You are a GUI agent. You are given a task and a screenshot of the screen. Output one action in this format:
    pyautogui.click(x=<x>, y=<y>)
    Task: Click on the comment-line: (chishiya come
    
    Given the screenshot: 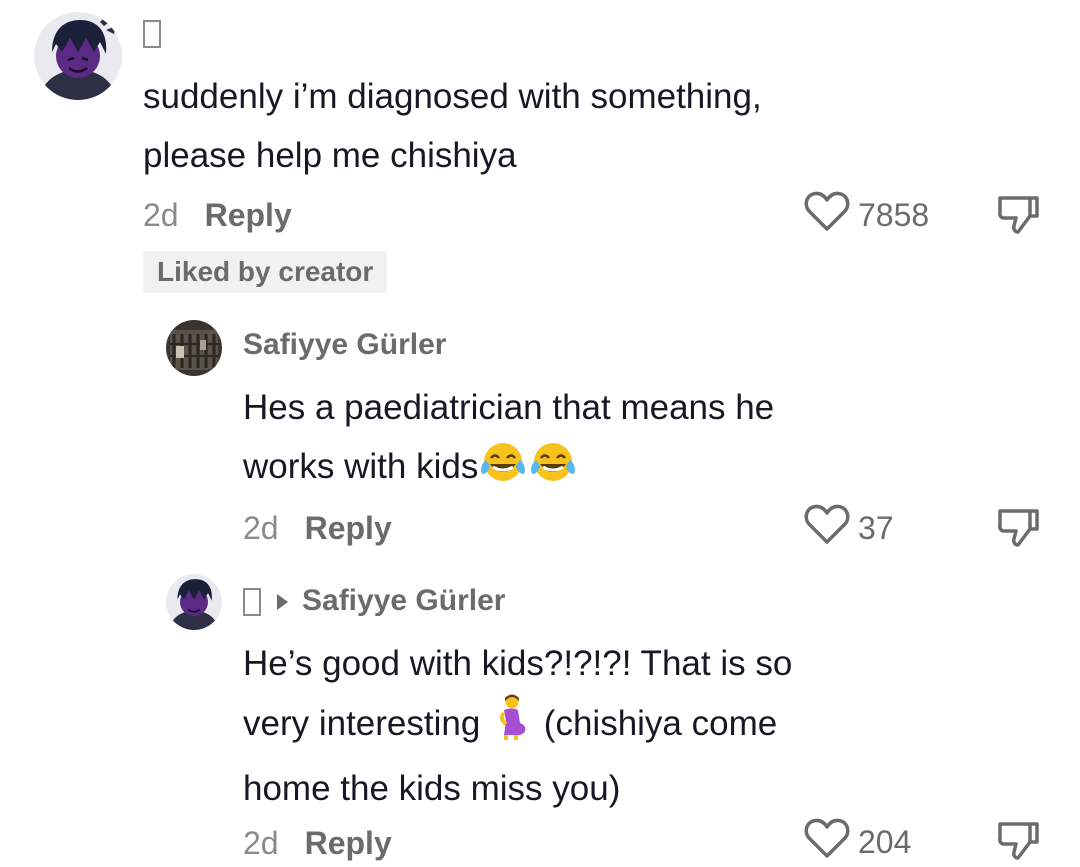 What is the action you would take?
    pyautogui.click(x=660, y=723)
    